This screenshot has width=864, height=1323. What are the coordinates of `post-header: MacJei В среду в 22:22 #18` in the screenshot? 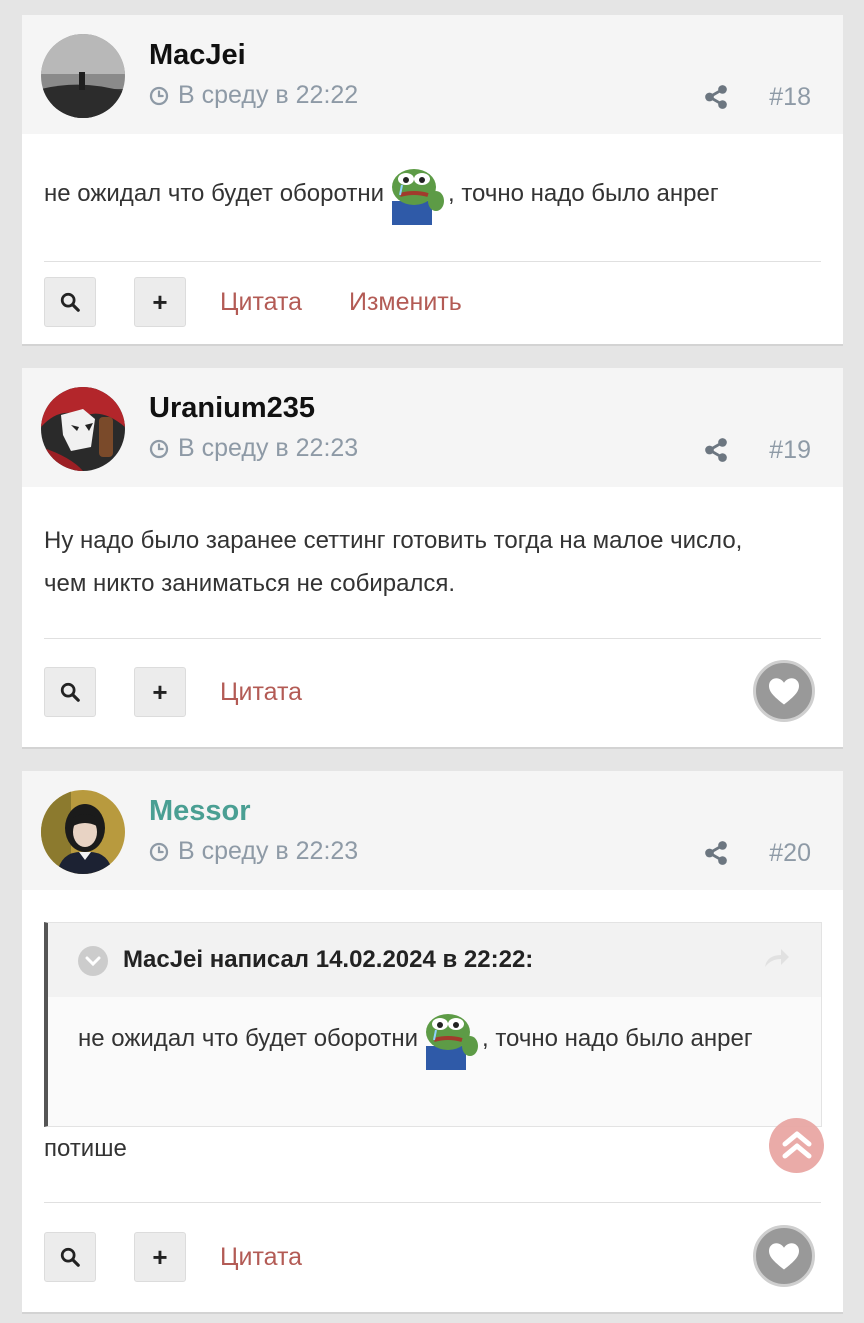 It's located at (432, 74).